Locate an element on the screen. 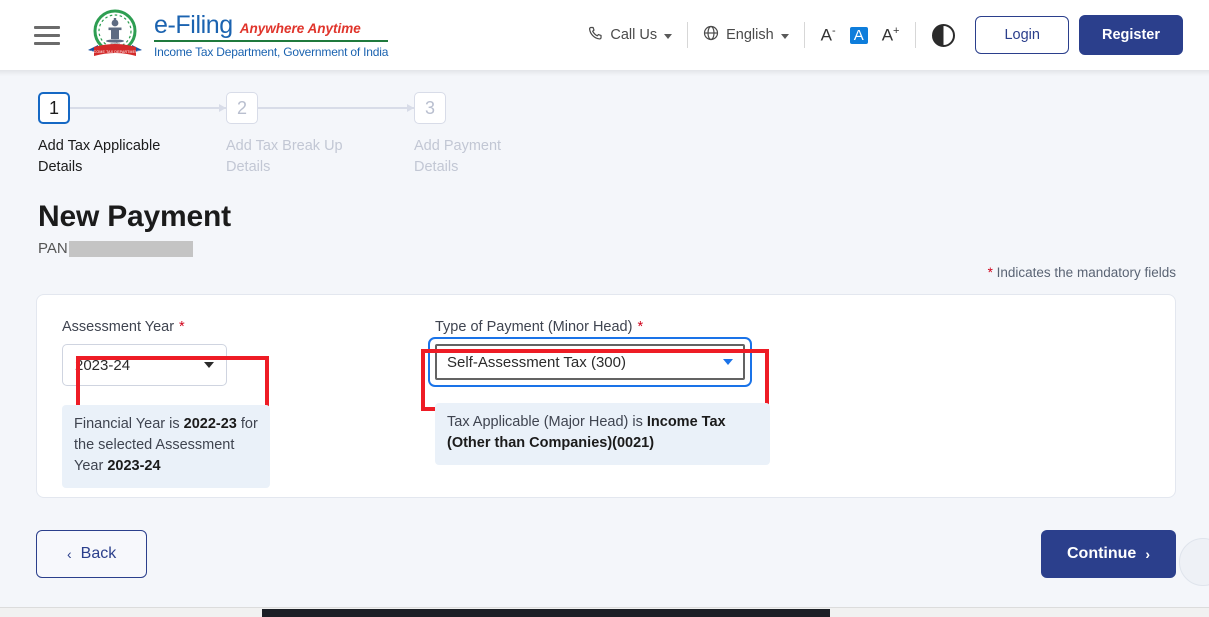  logo-title: e-Filing is located at coordinates (193, 24).